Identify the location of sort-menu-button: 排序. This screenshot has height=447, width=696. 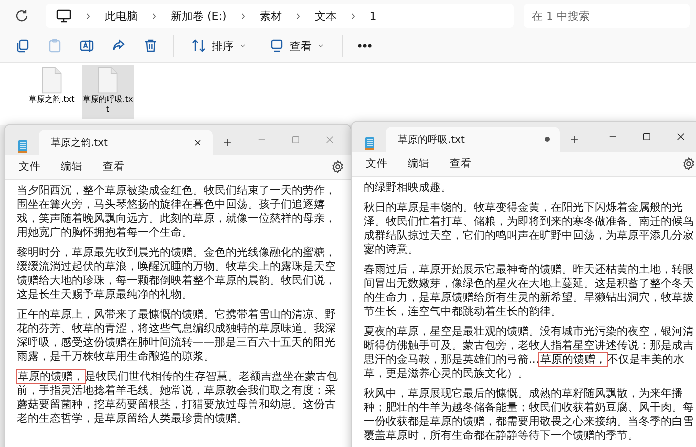
(219, 46).